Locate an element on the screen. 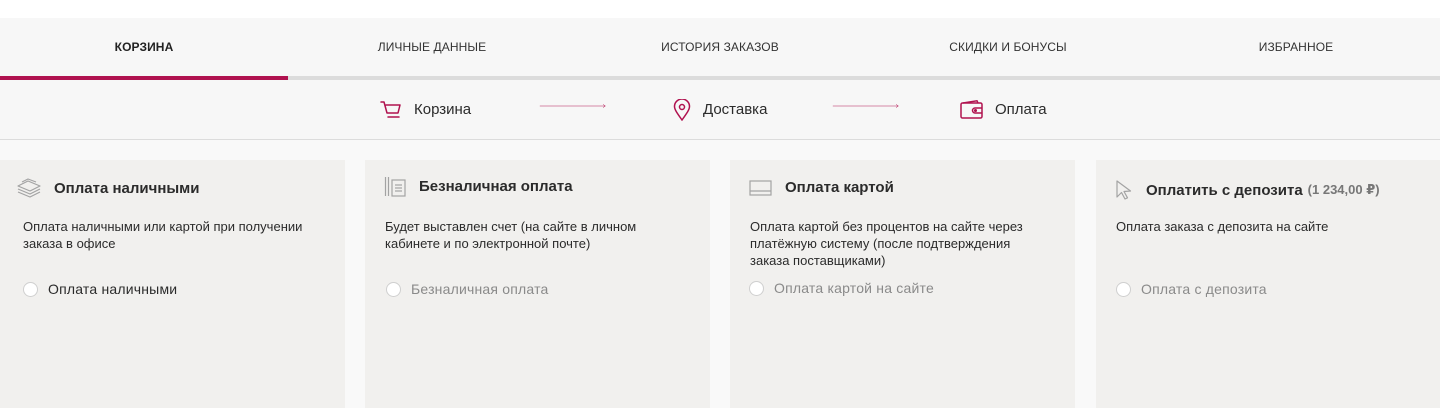 This screenshot has width=1440, height=408. tab-personal-data: ЛИЧНЫЕ ДАННЫЕ is located at coordinates (432, 47).